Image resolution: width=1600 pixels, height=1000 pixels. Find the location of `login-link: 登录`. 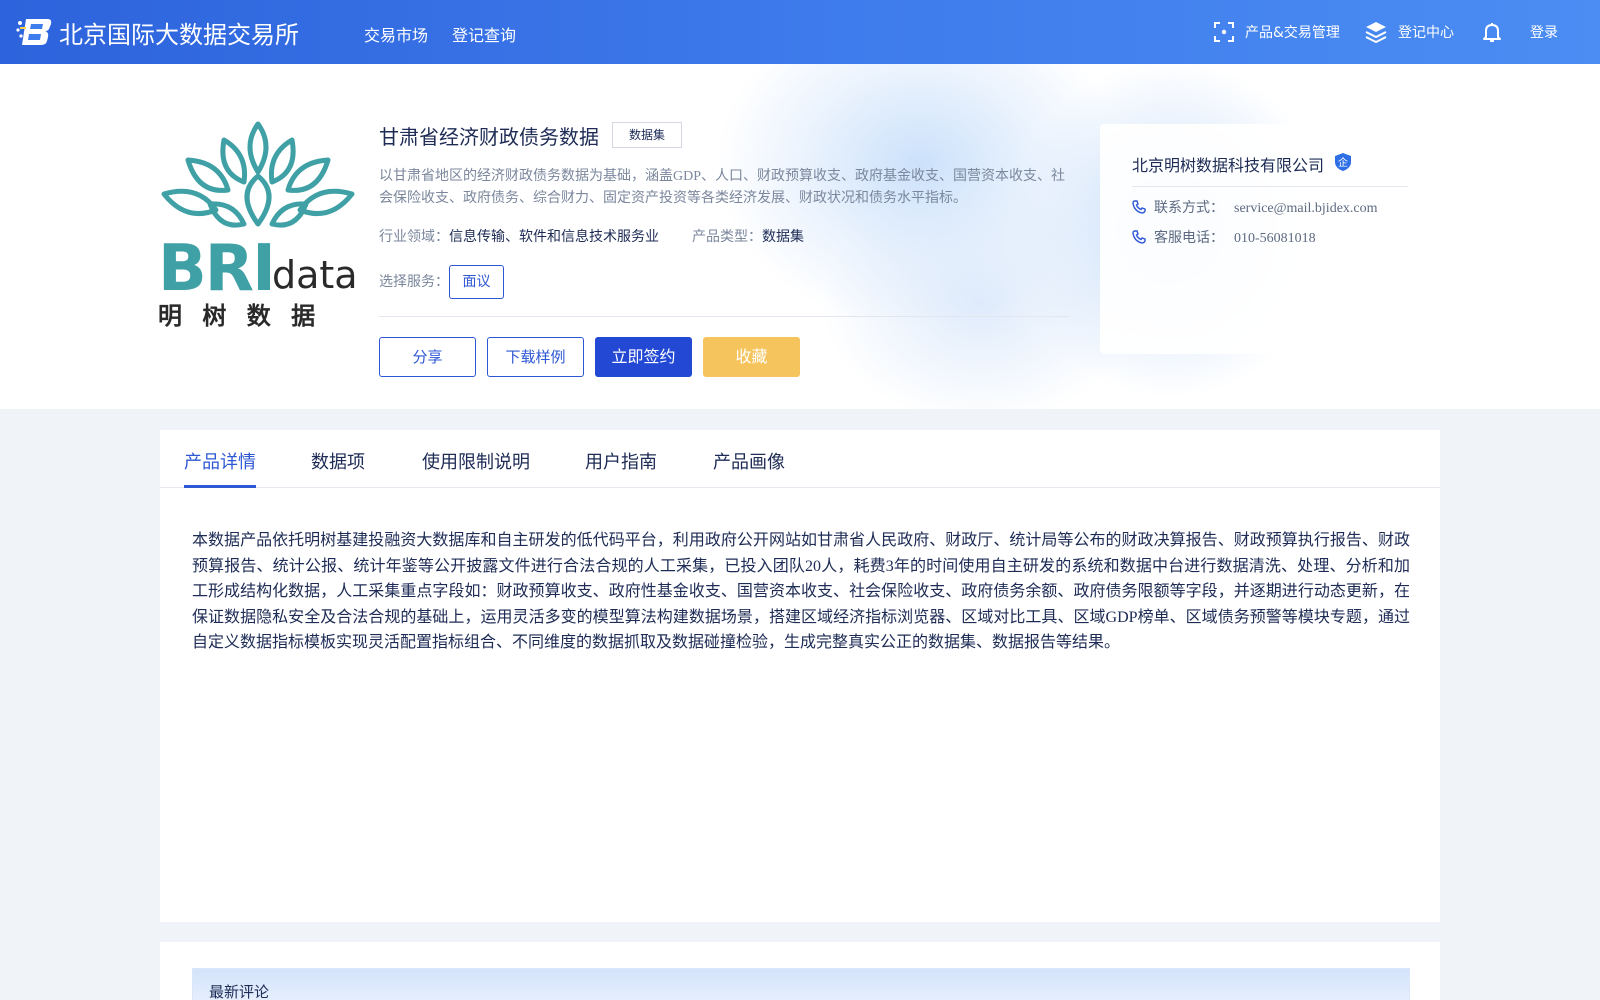

login-link: 登录 is located at coordinates (1544, 32).